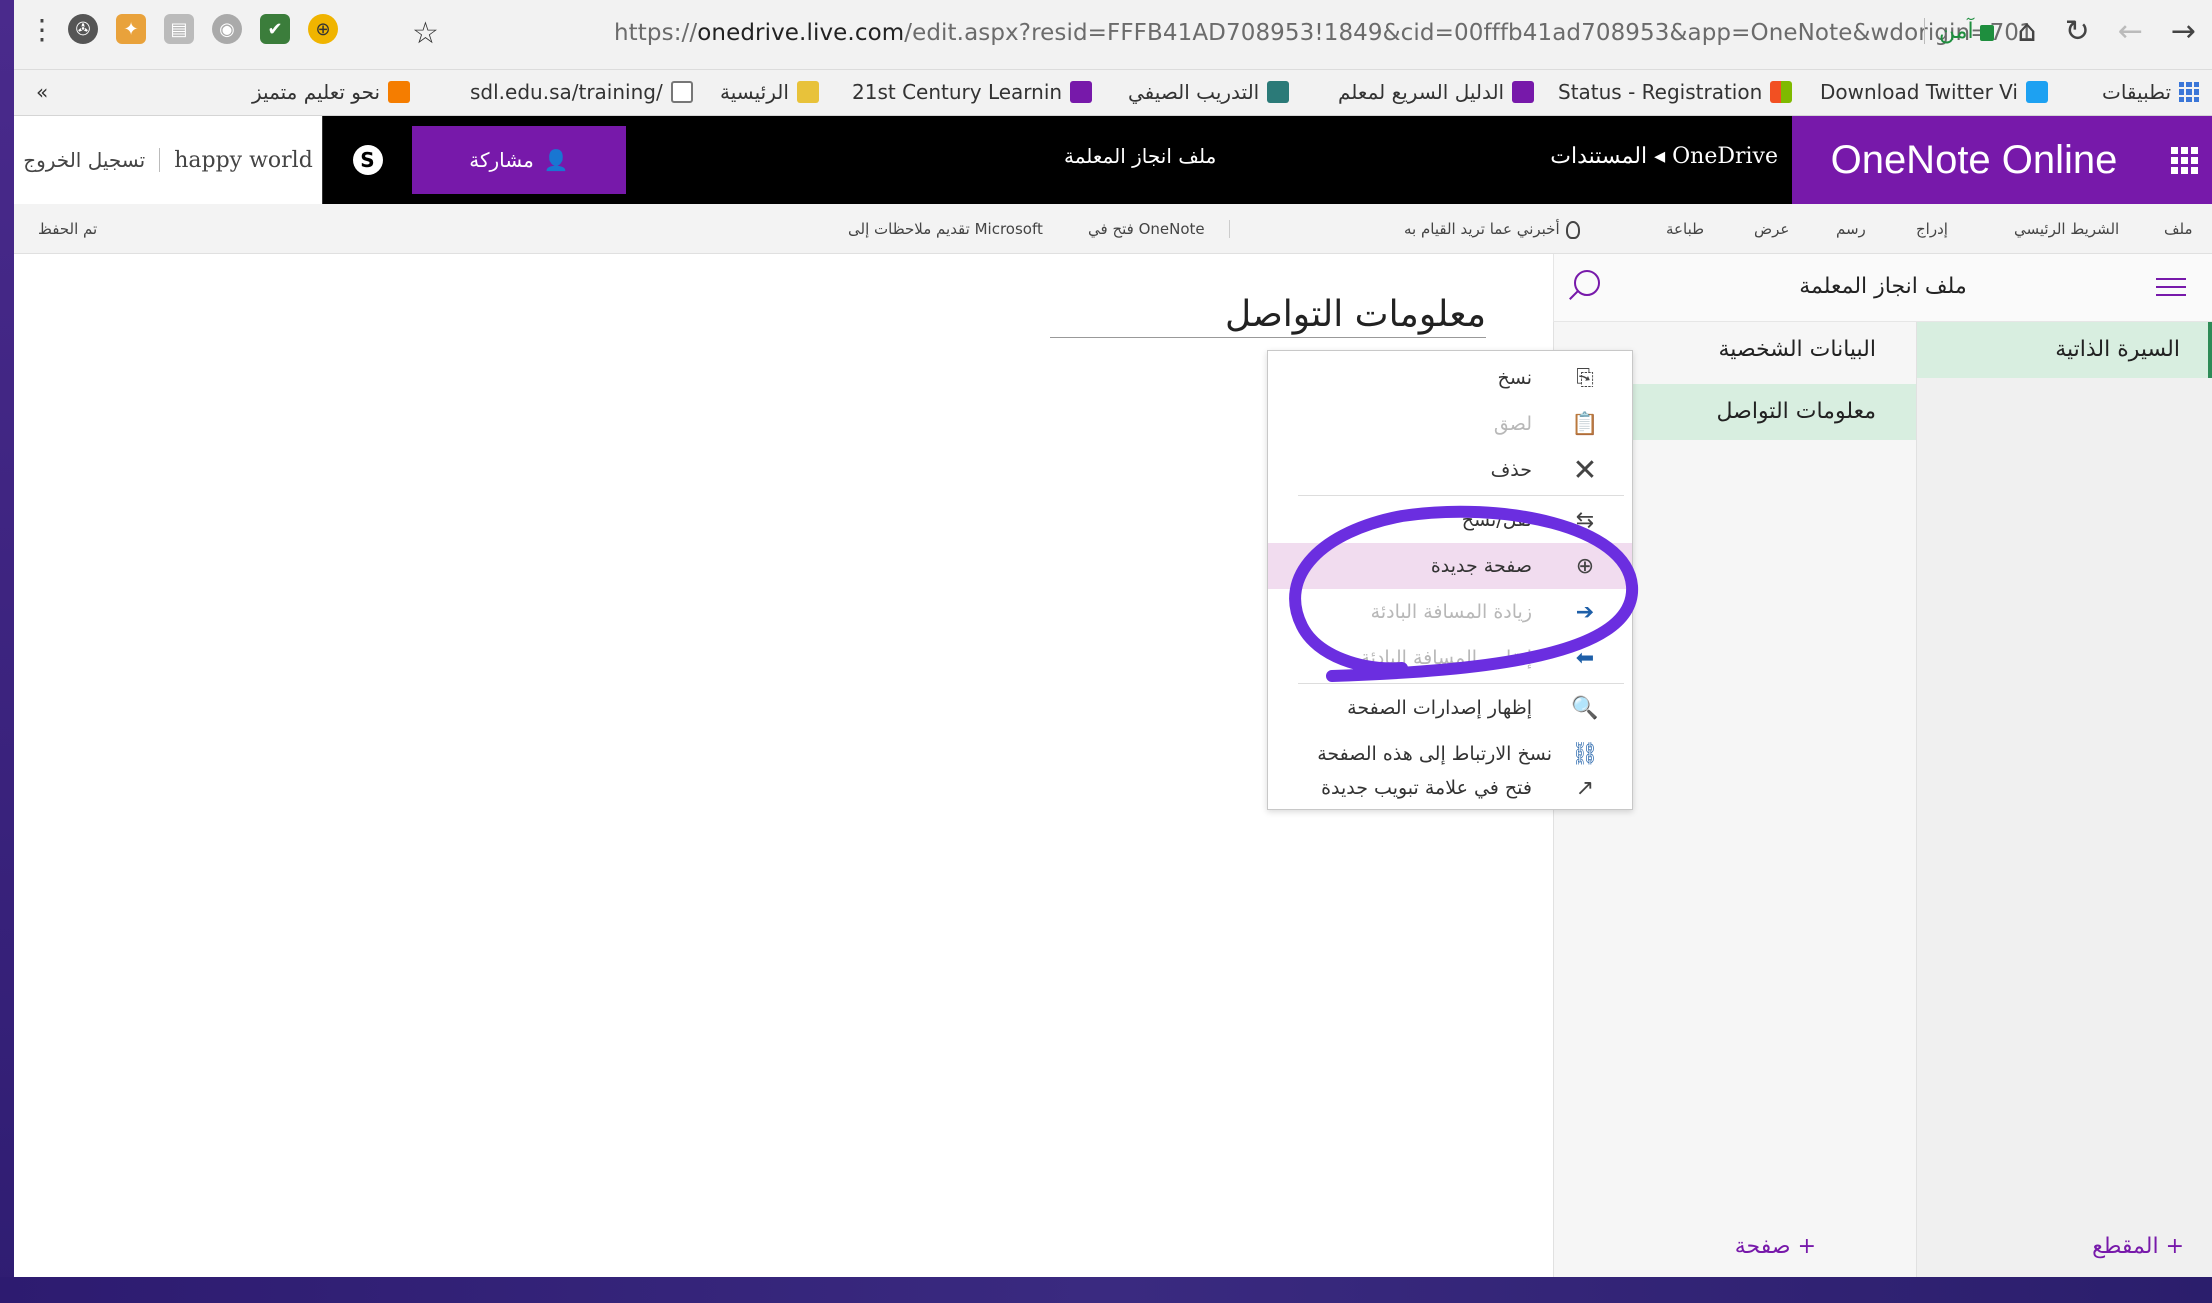 This screenshot has height=1303, width=2212. Describe the element at coordinates (1081, 92) in the screenshot. I see `onenote-icon` at that location.